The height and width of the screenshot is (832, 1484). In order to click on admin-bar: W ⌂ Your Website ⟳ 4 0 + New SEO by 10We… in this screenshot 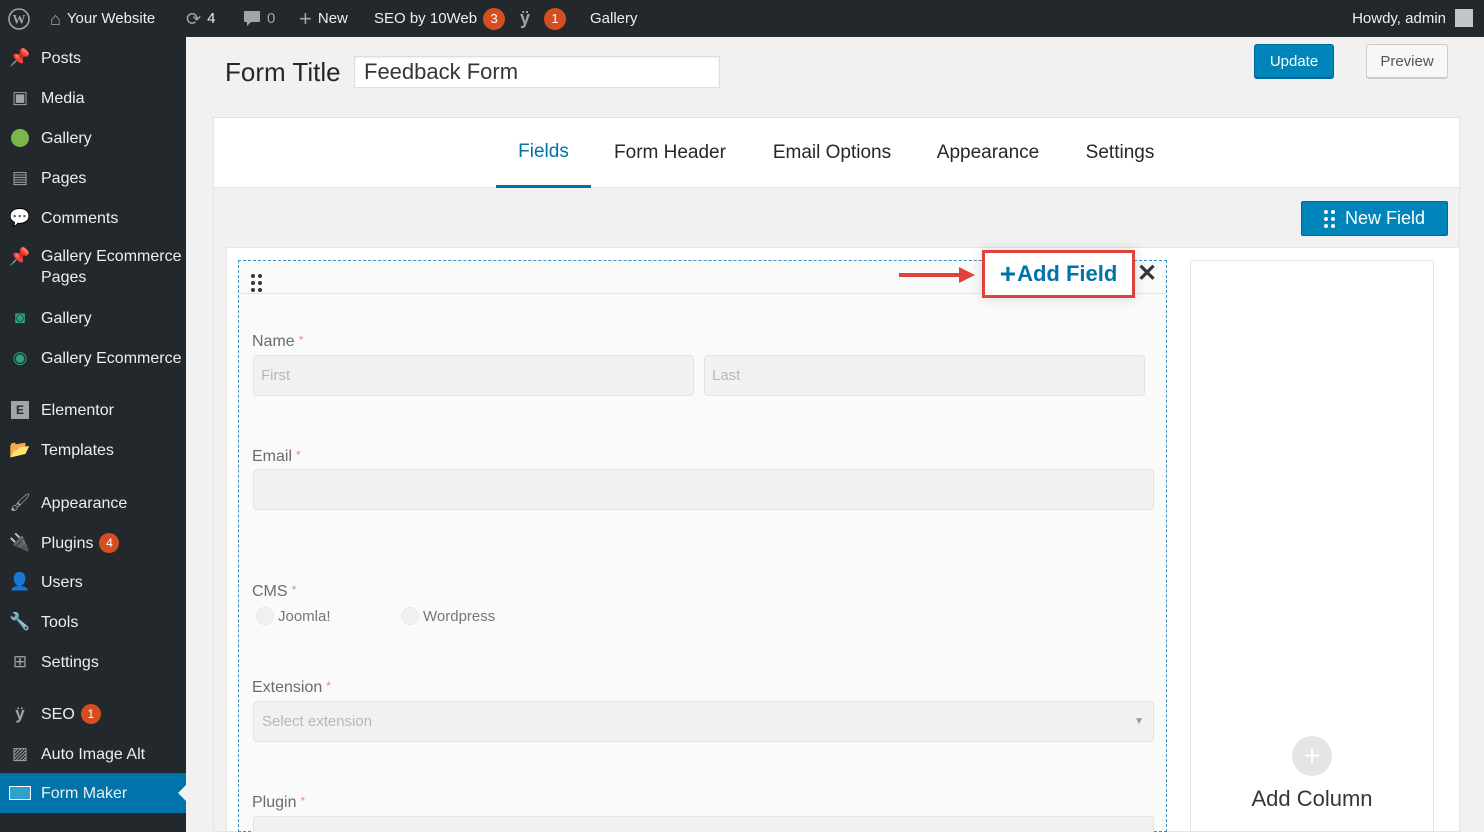, I will do `click(742, 18)`.